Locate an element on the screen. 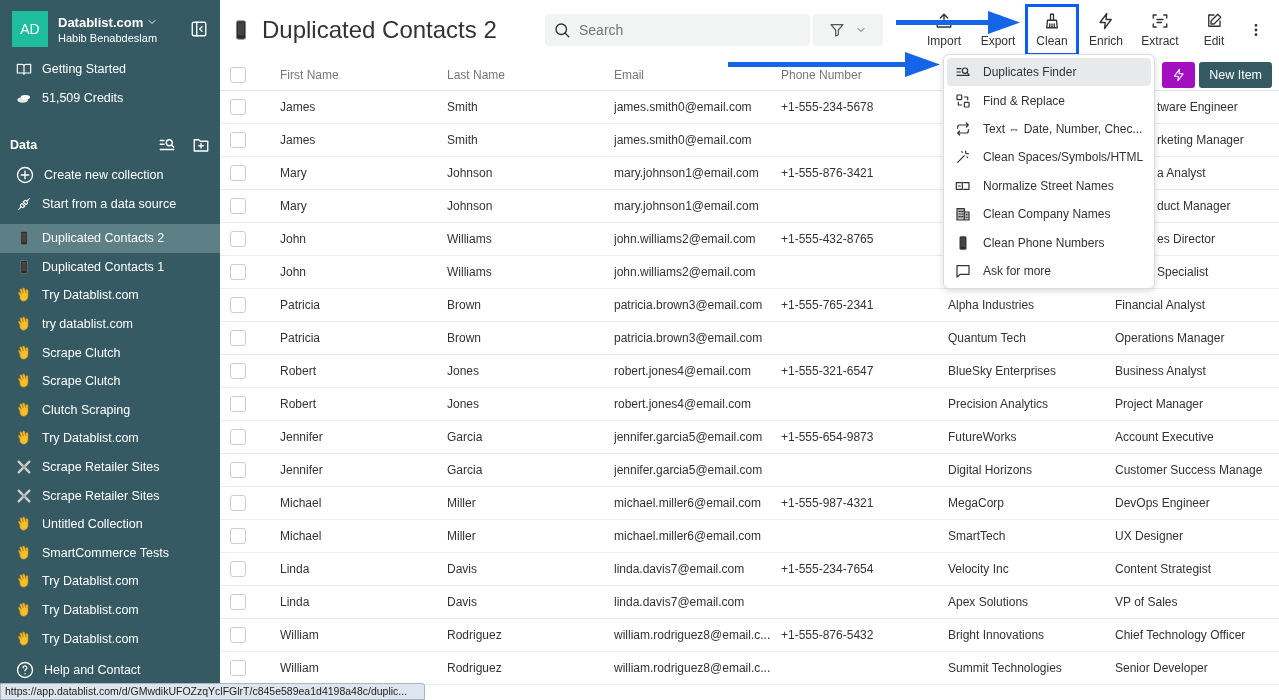  chat-icon is located at coordinates (963, 270).